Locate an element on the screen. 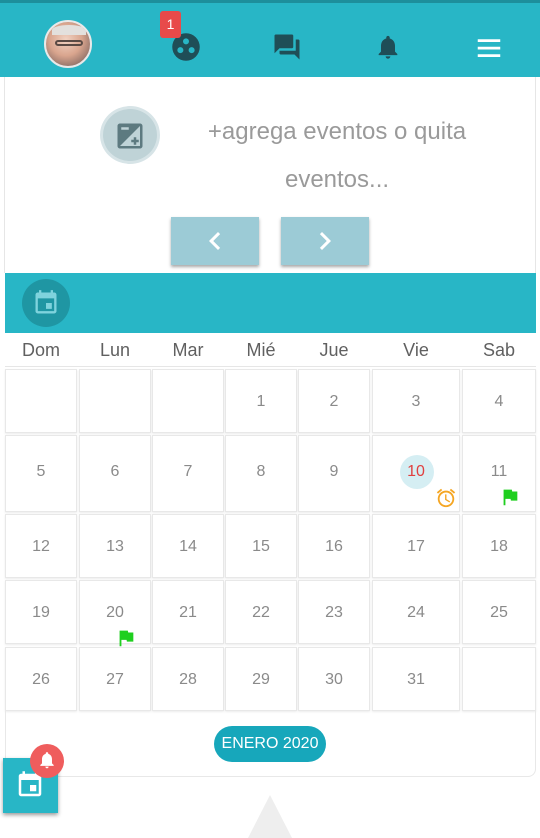 The image size is (540, 838). avatar-hair is located at coordinates (69, 30).